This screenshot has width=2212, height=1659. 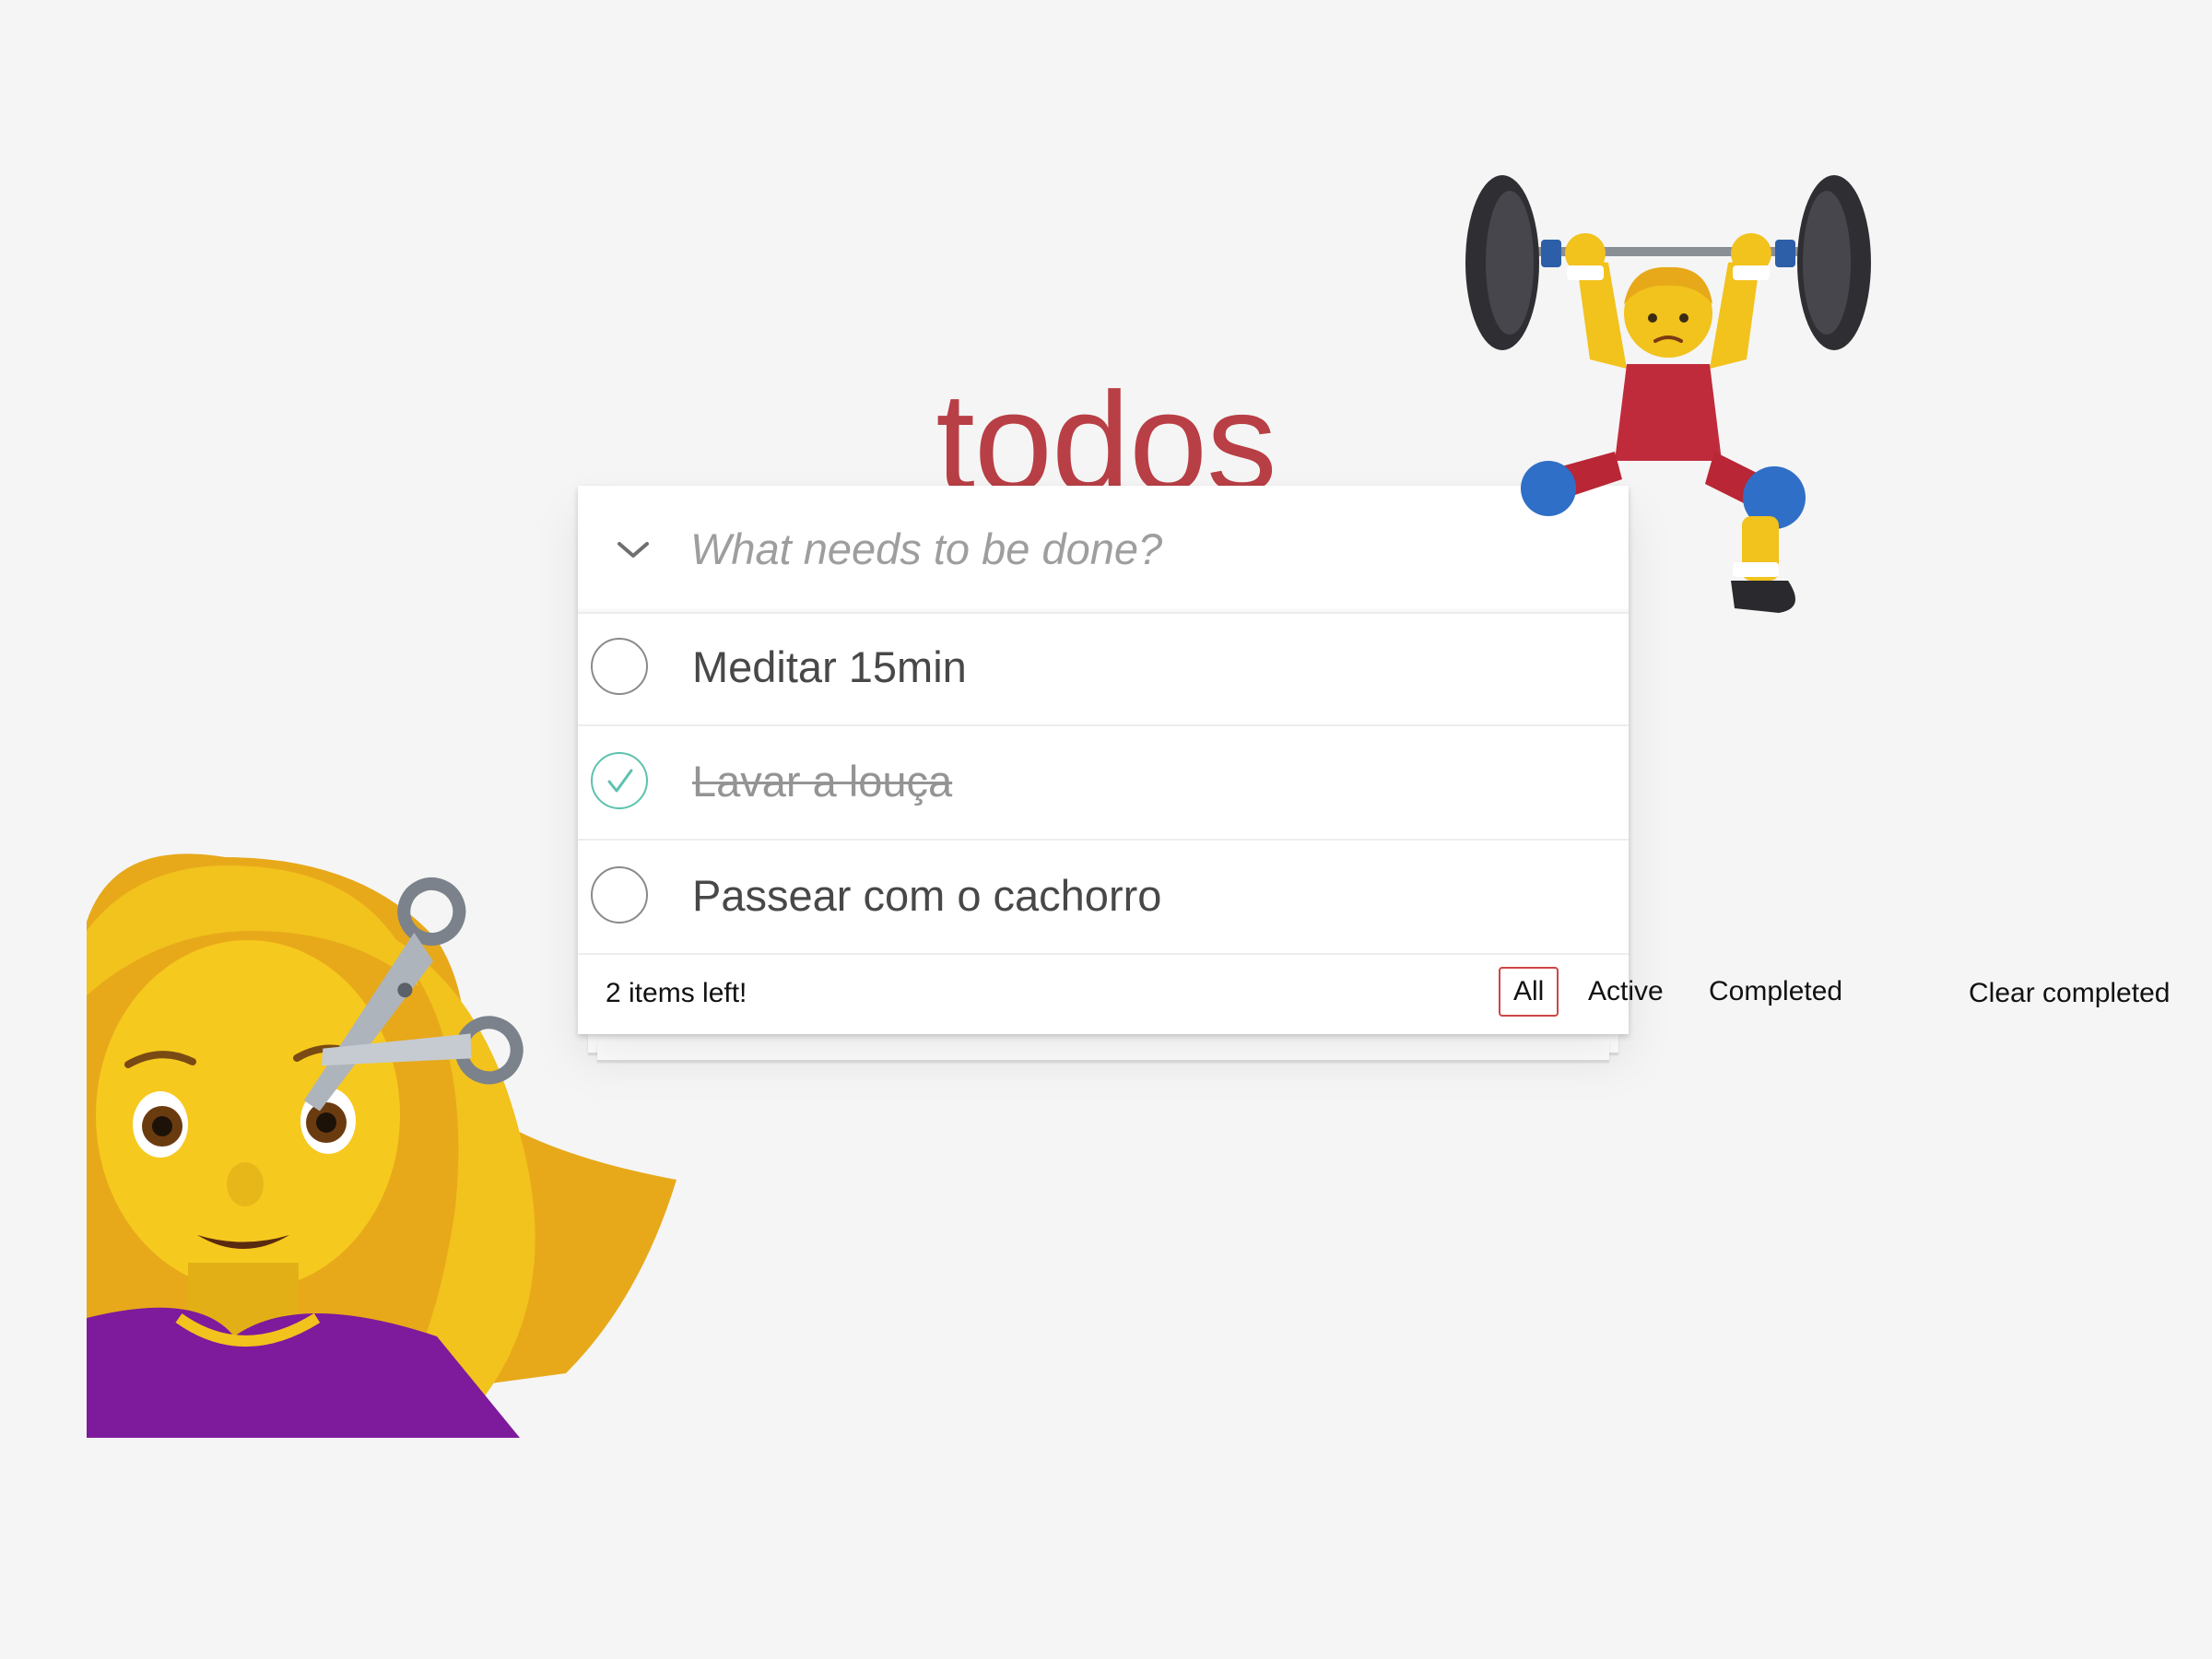 What do you see at coordinates (926, 896) in the screenshot?
I see `todo-label: Passear com o cachorro` at bounding box center [926, 896].